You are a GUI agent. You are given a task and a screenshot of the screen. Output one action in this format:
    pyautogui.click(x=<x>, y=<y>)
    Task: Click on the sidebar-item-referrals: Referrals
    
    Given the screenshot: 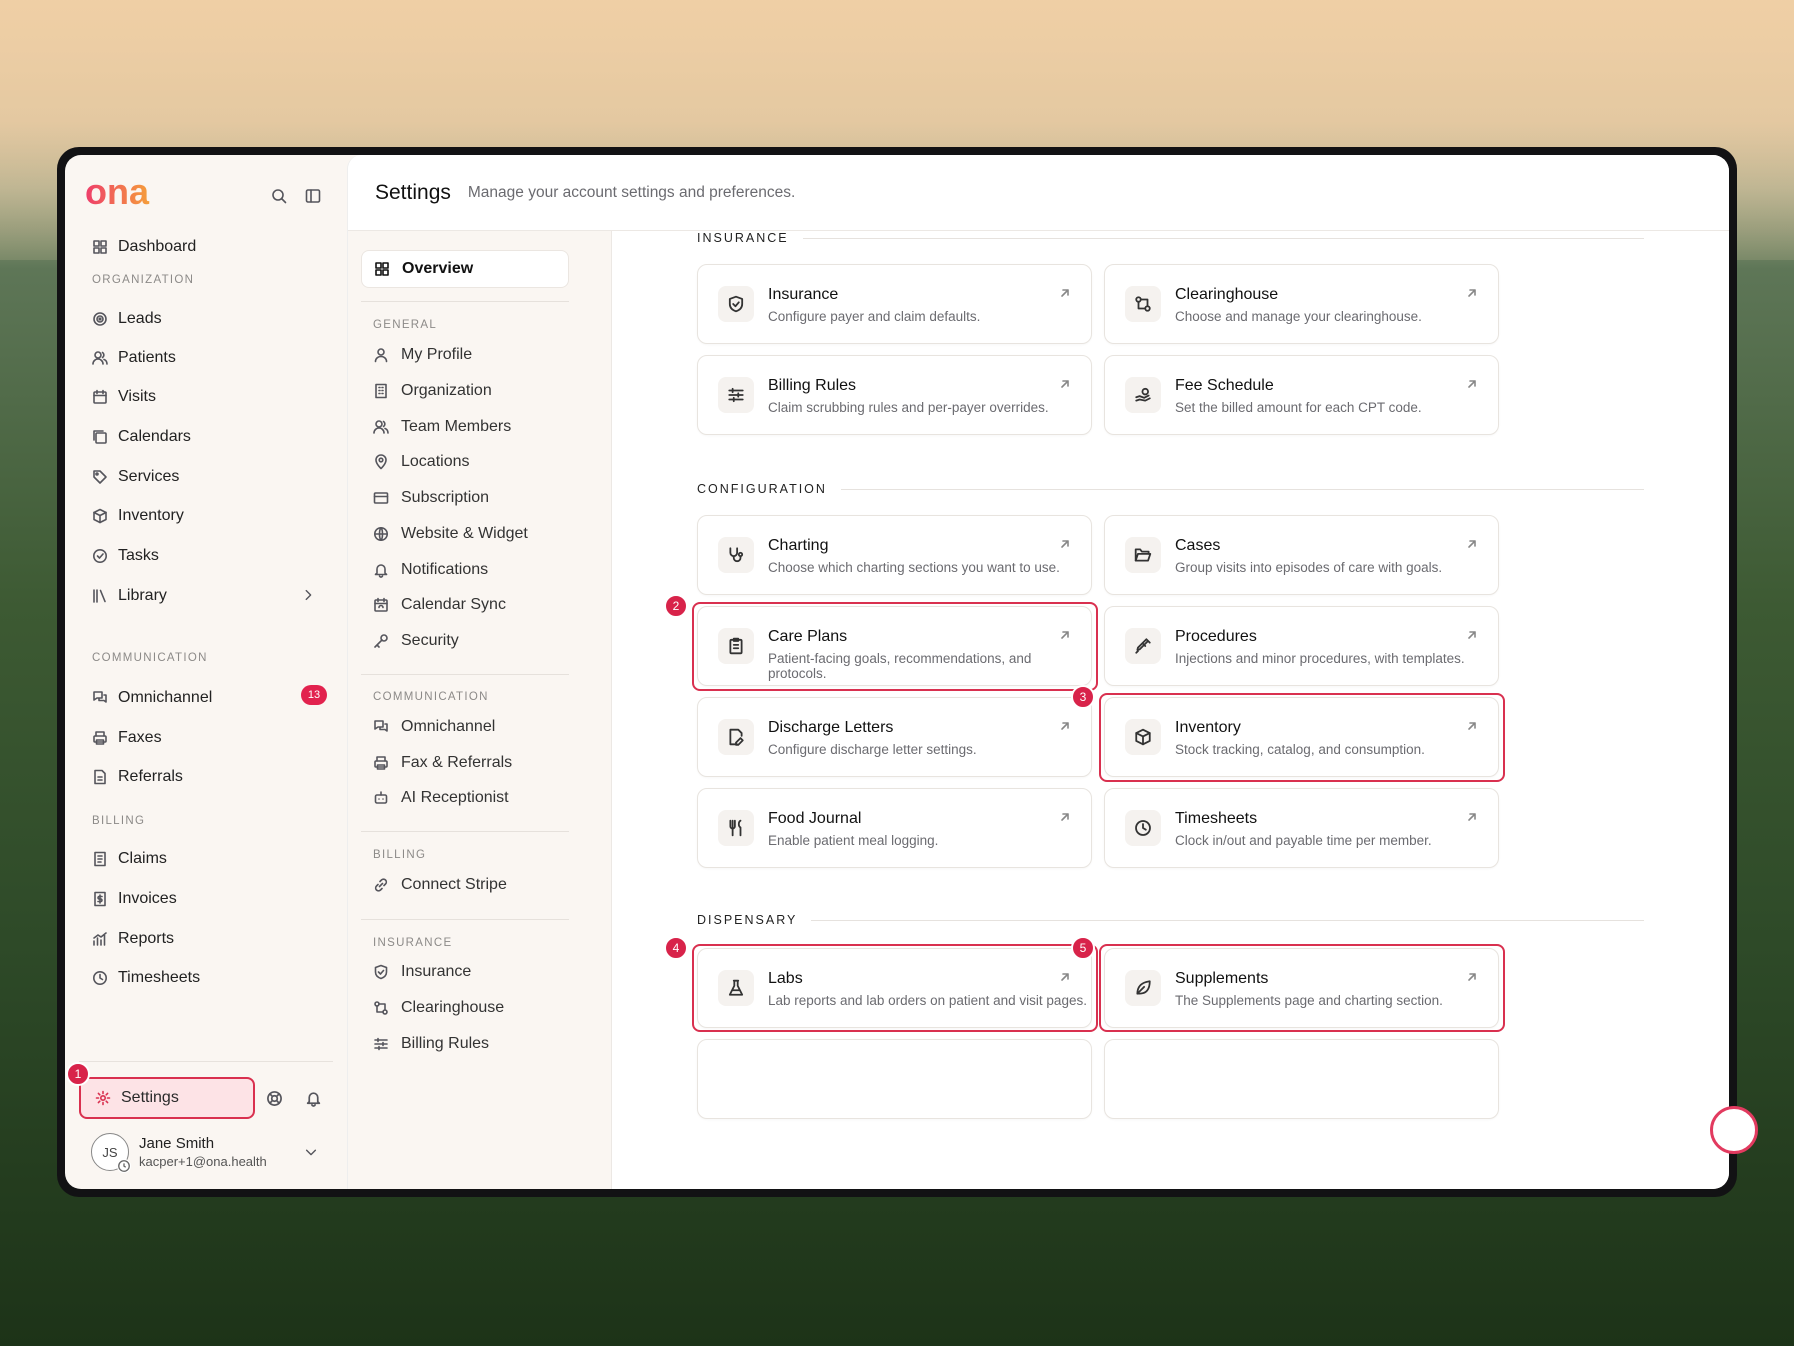 What is the action you would take?
    pyautogui.click(x=137, y=777)
    